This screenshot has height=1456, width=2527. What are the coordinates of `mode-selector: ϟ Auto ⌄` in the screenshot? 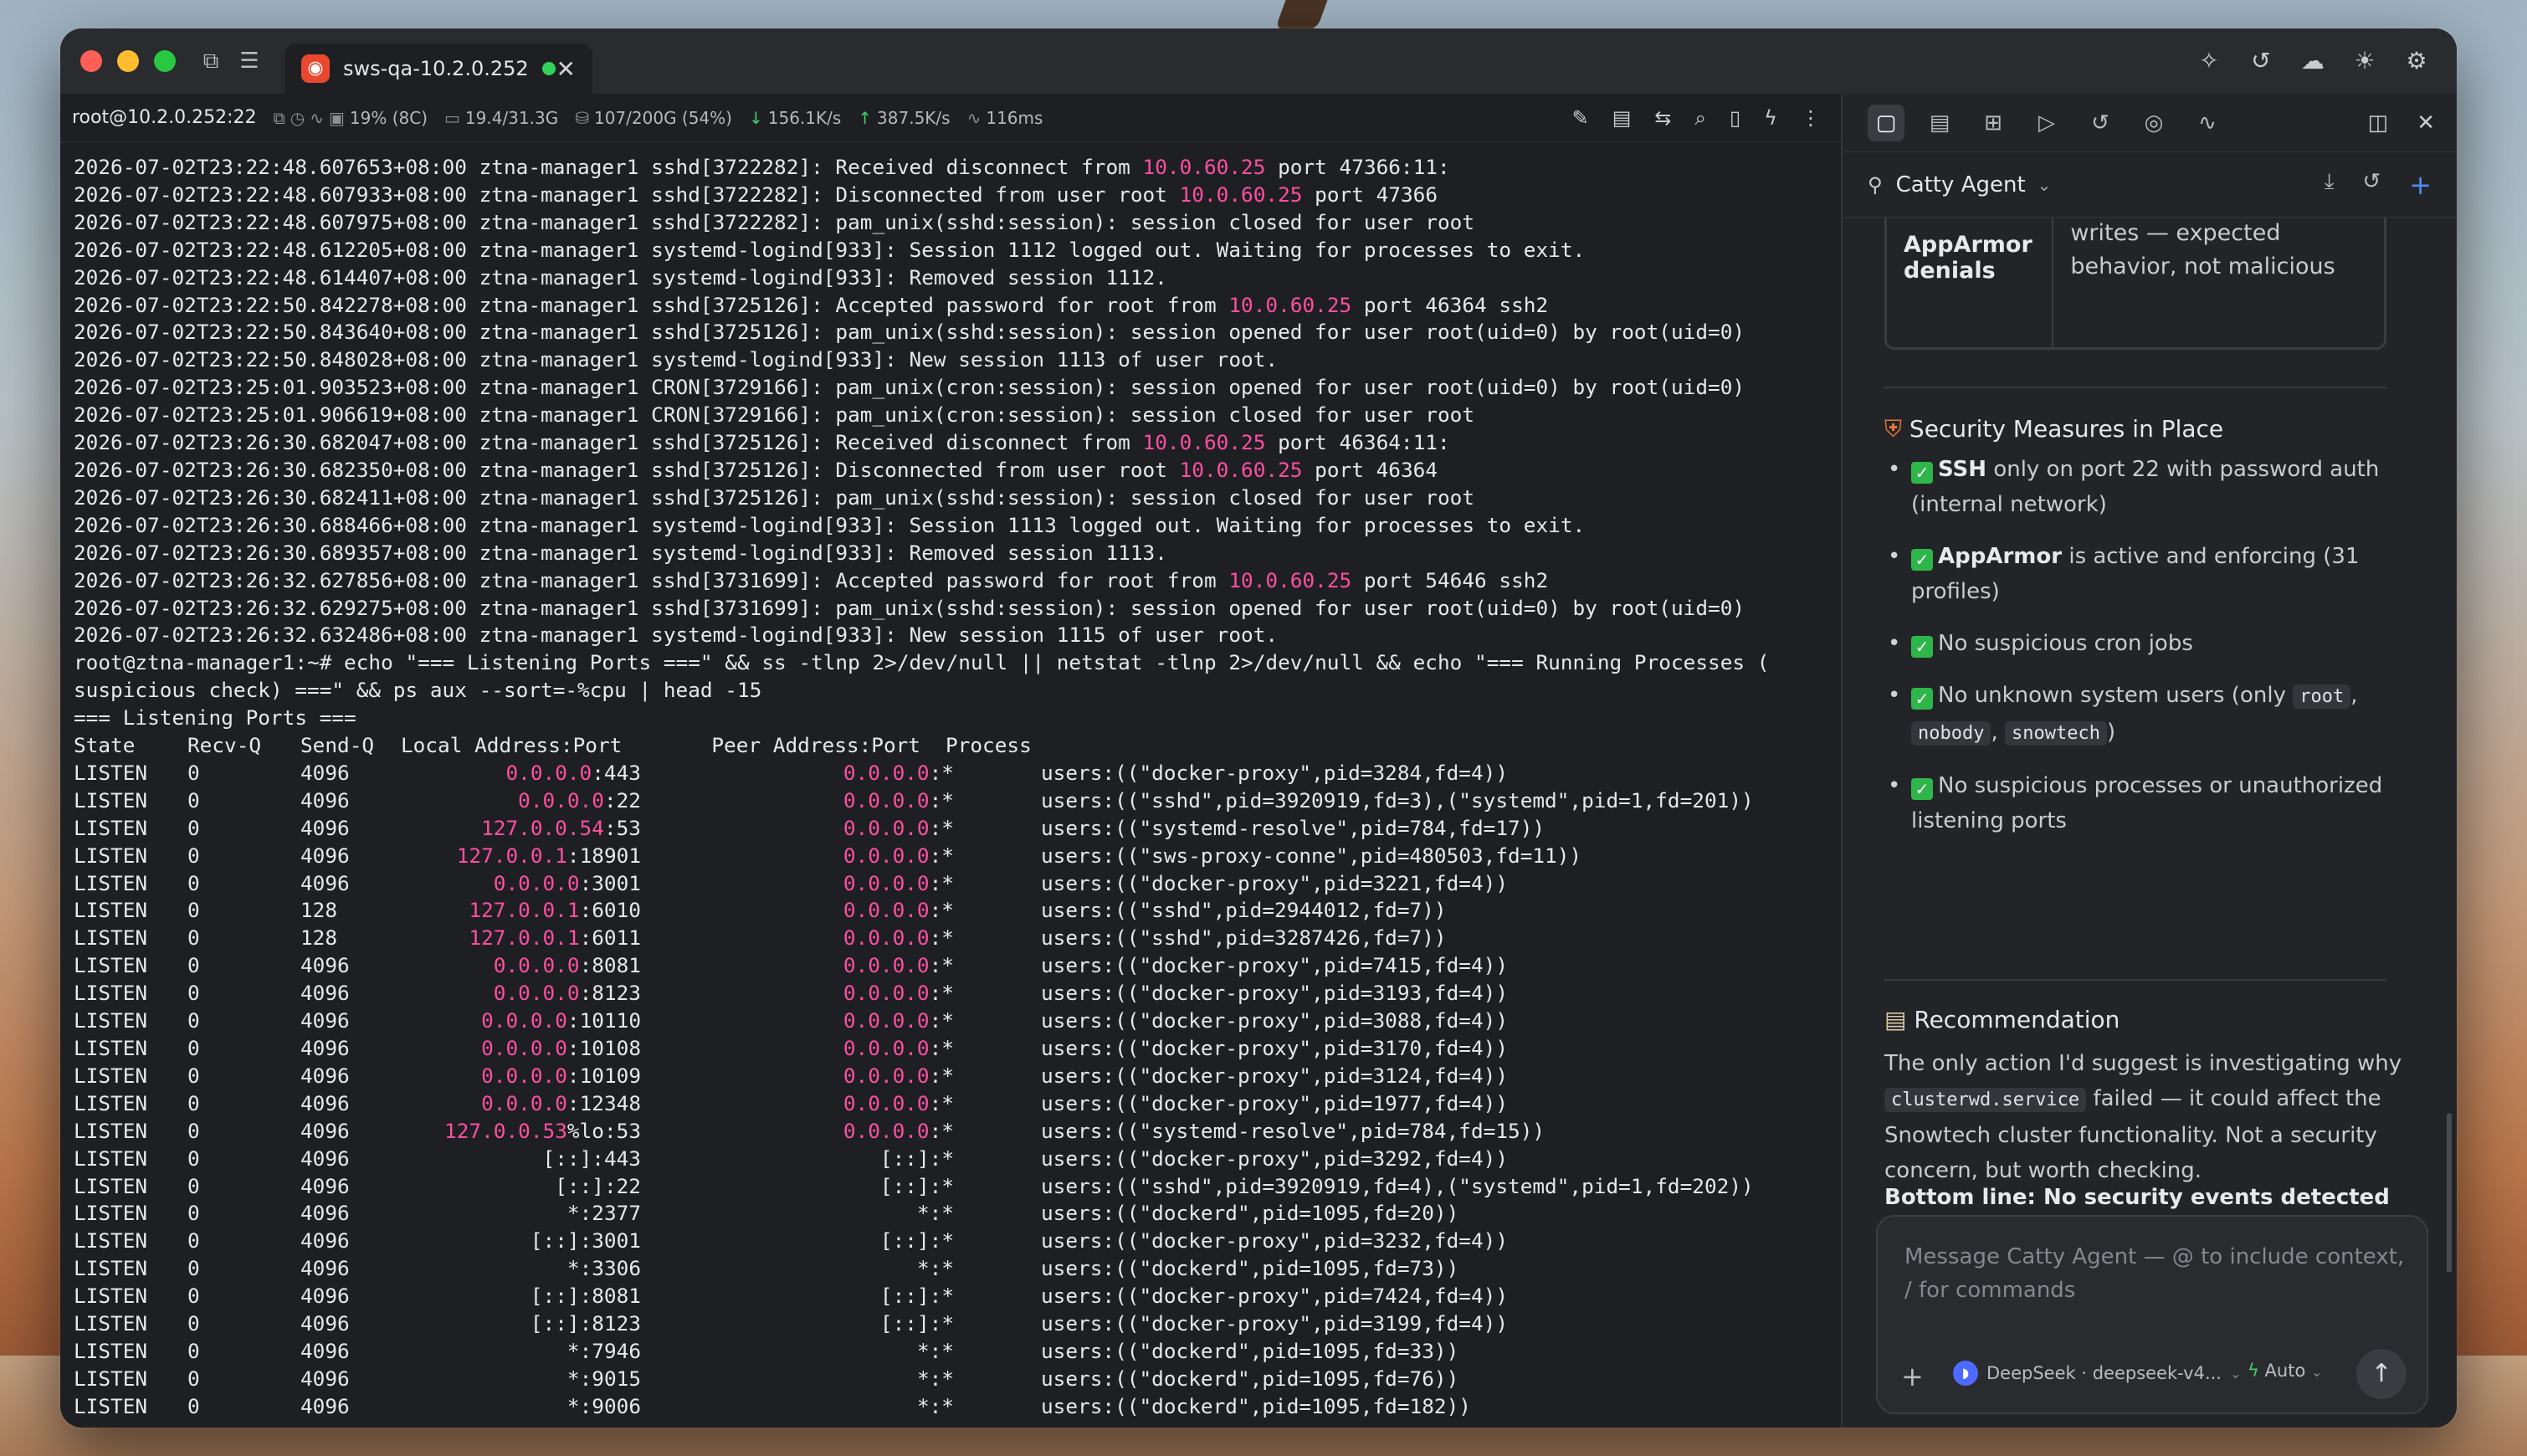 It's located at (2285, 1371).